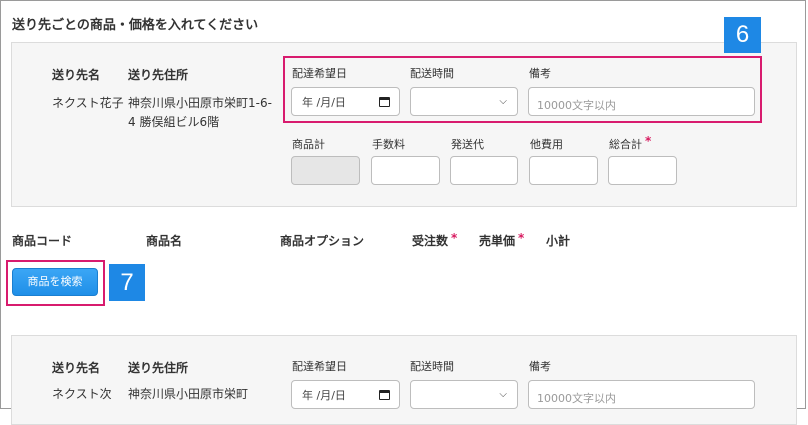  Describe the element at coordinates (467, 144) in the screenshot. I see `shipping-label: 発送代` at that location.